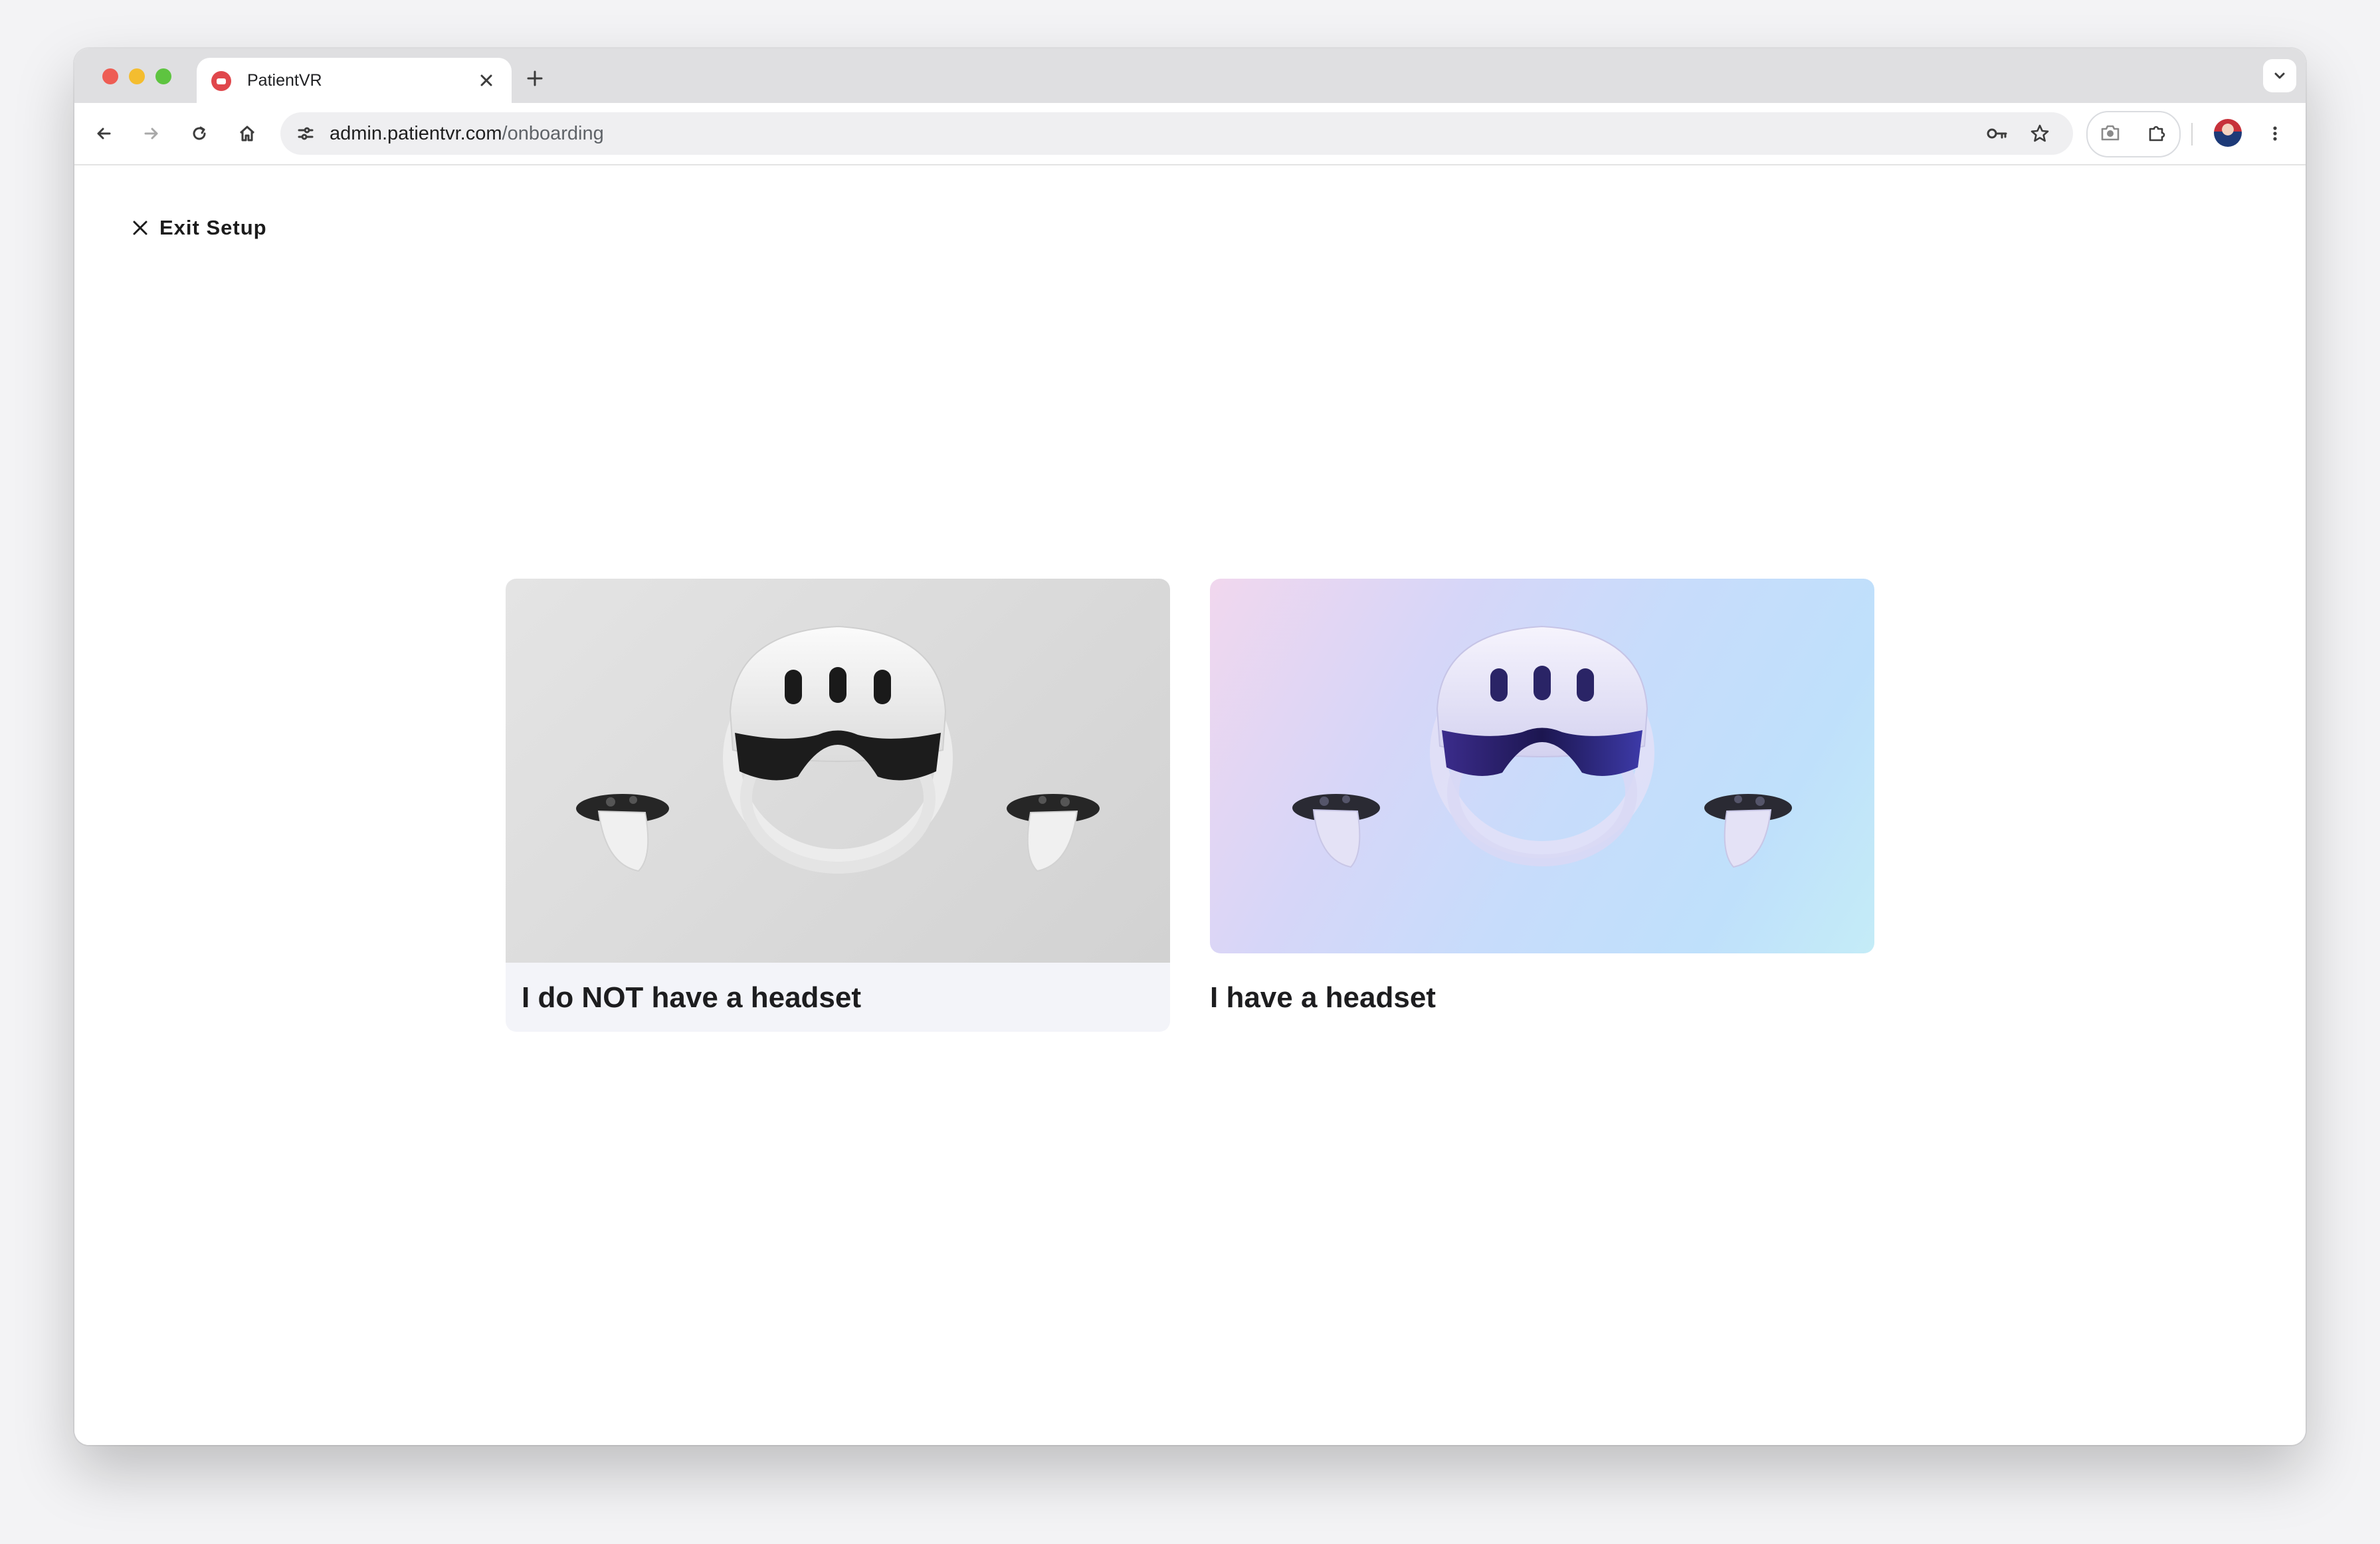  I want to click on plus-icon, so click(535, 78).